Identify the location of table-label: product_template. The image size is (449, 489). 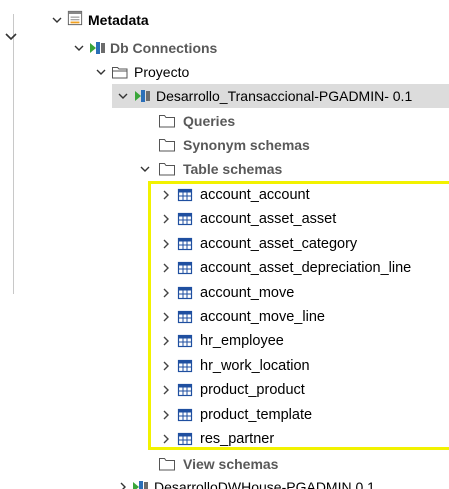
(256, 414).